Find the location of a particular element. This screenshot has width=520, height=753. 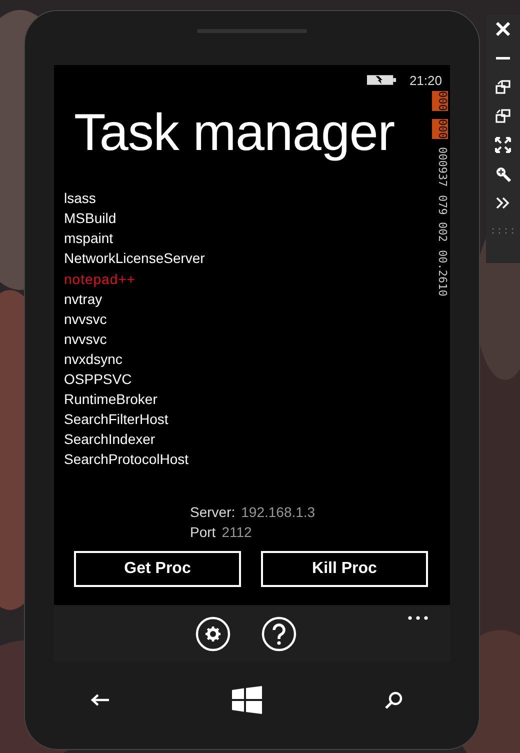

grip-icon is located at coordinates (503, 231).